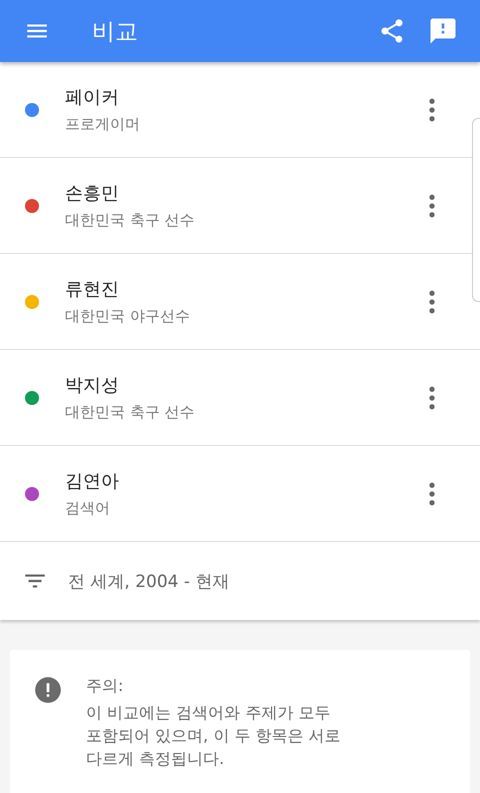 This screenshot has height=793, width=480. I want to click on term-name: 김연아, so click(92, 481).